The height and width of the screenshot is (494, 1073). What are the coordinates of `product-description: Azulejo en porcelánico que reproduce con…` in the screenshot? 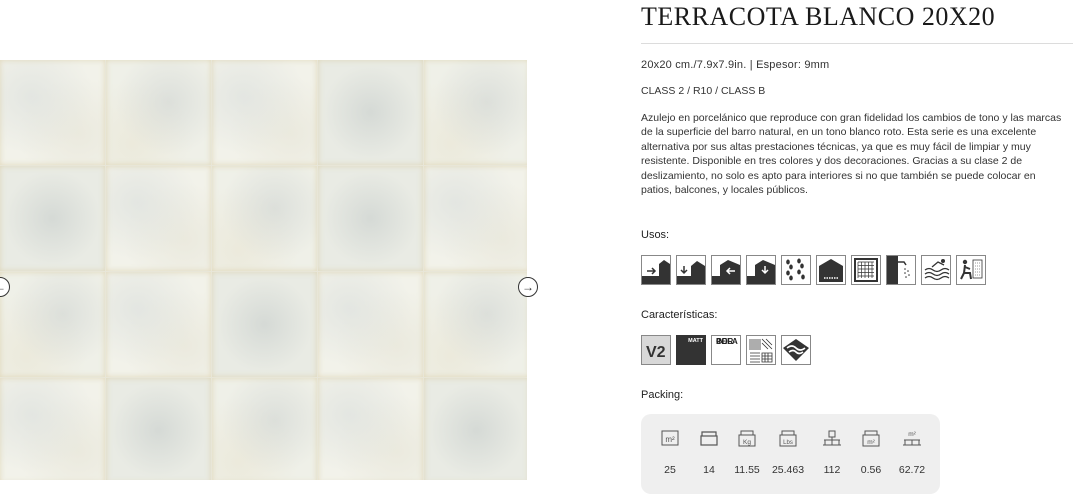 It's located at (851, 154).